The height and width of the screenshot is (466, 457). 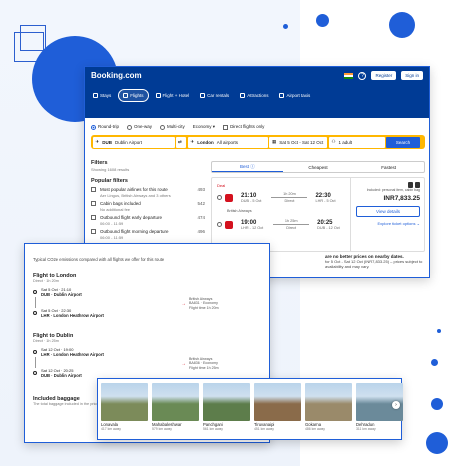 I want to click on stop-airport: LHR · London Heathrow Airport, so click(x=72, y=315).